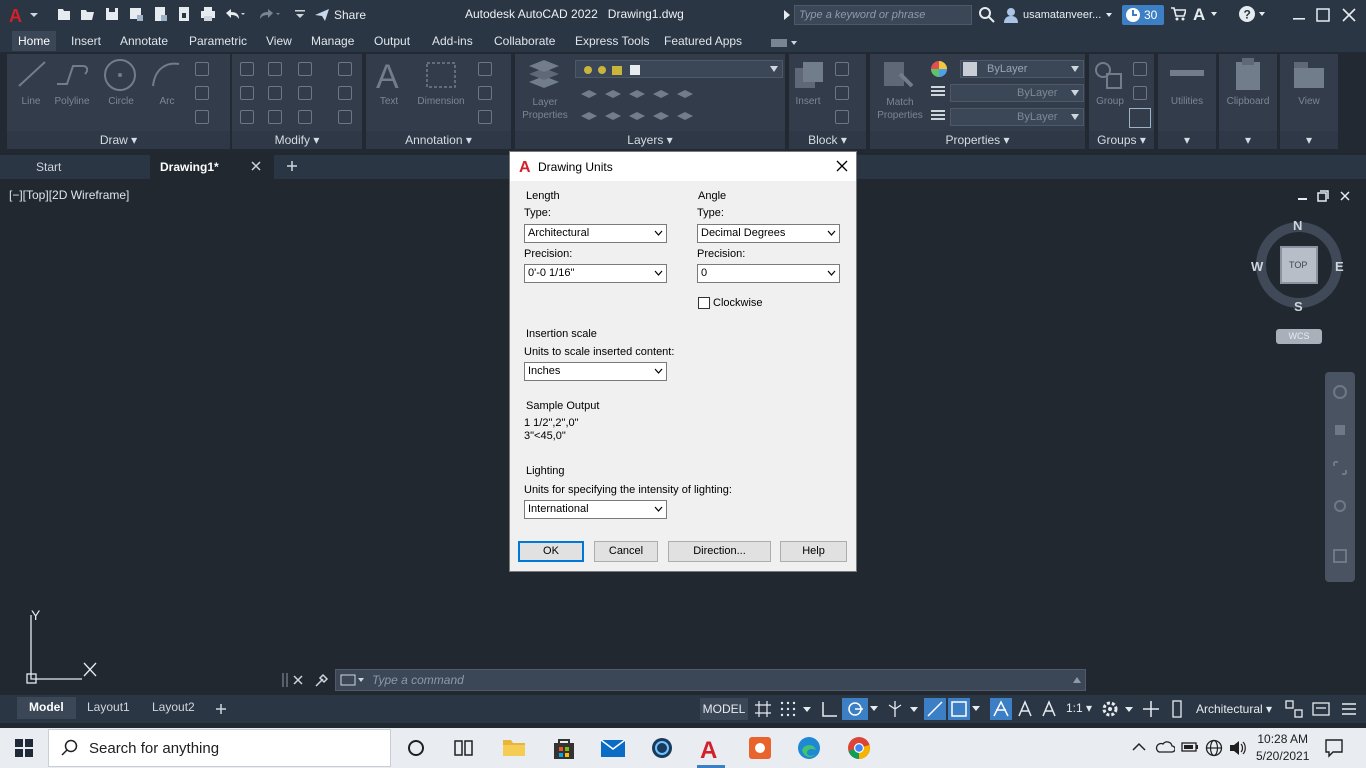  I want to click on auto-scale-icon, so click(1025, 709).